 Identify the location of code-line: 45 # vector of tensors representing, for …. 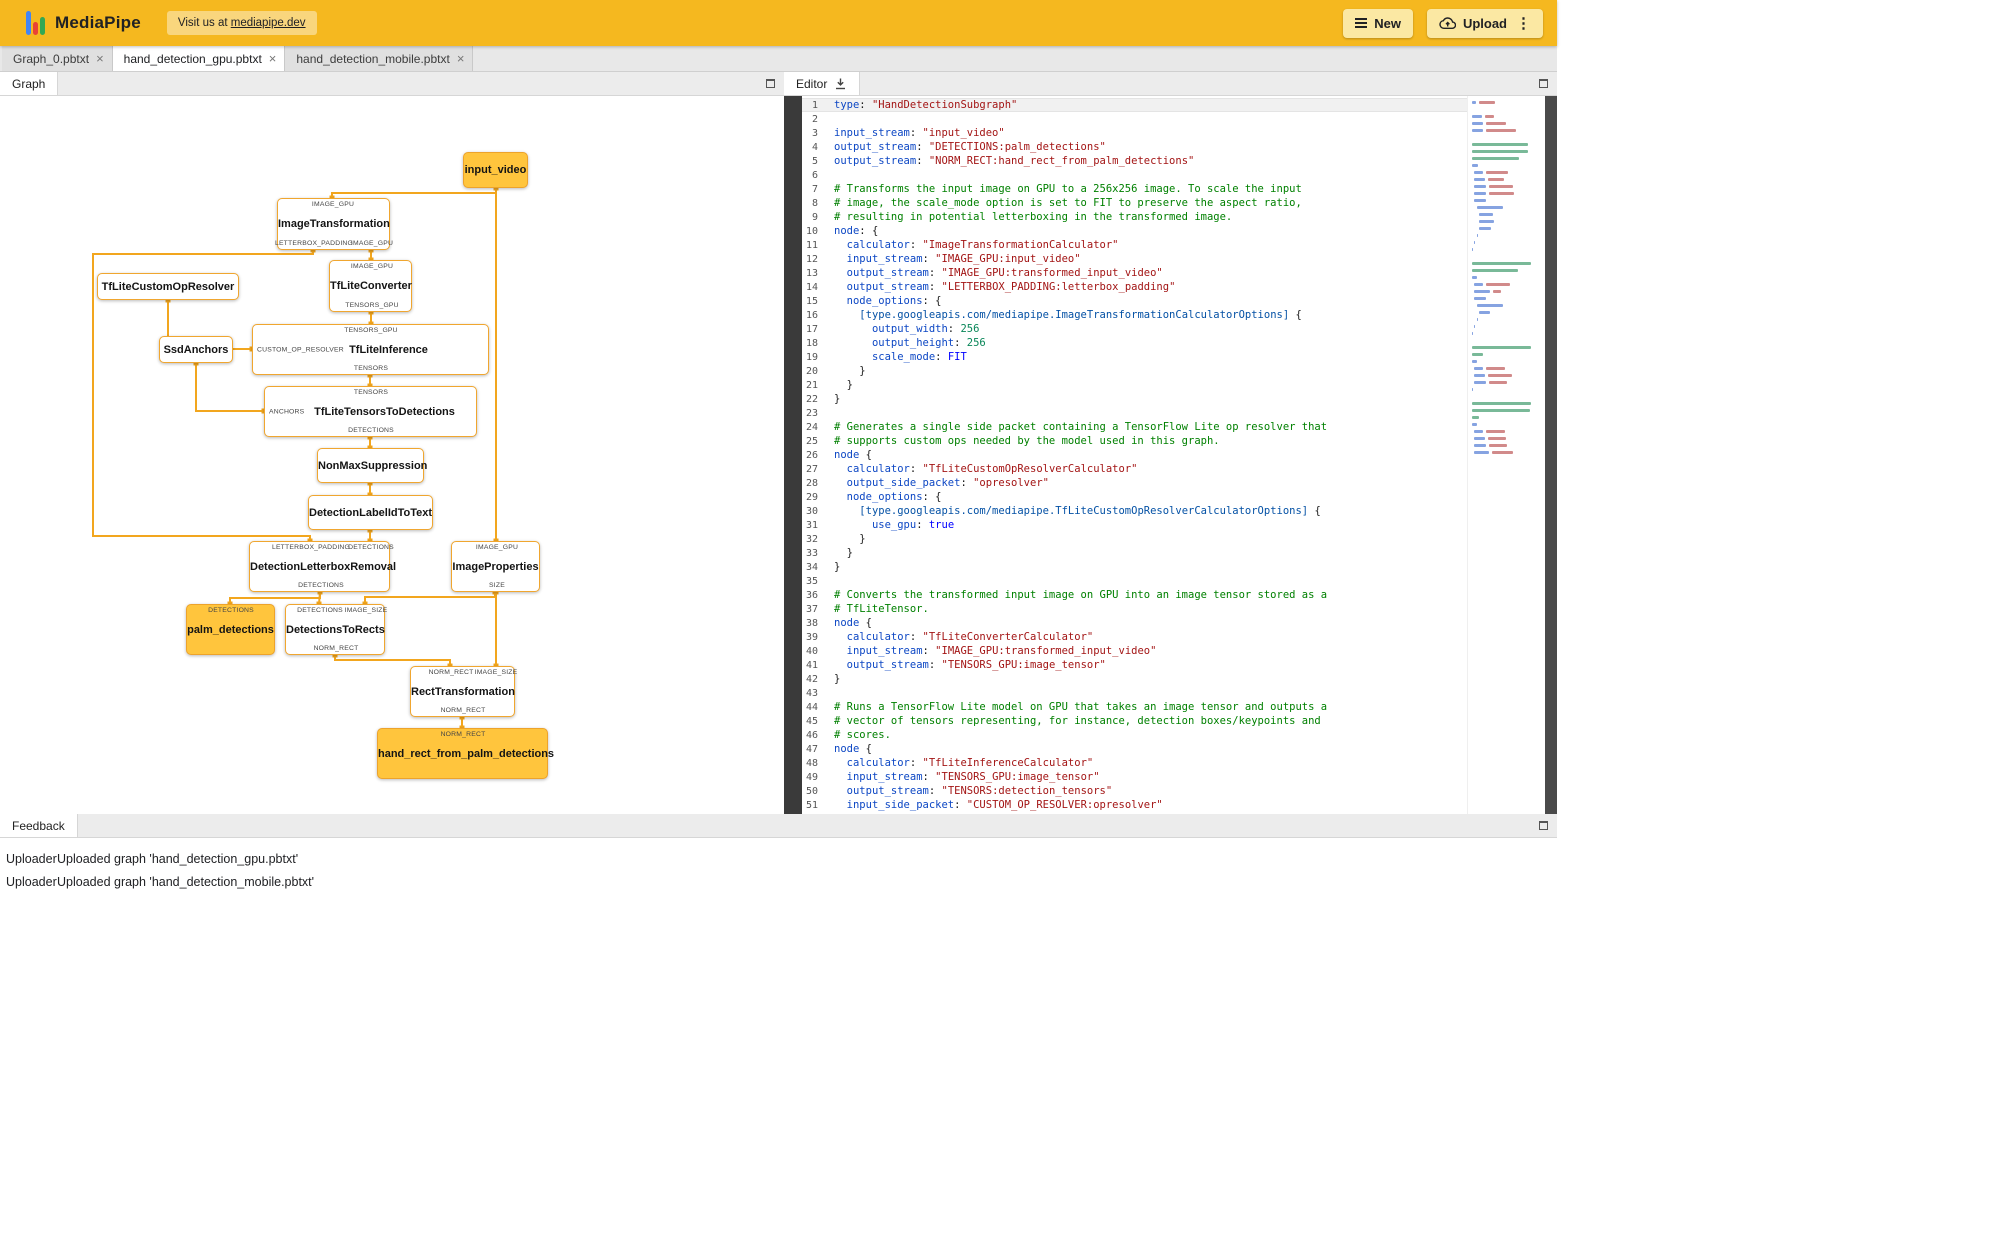
(1134, 721).